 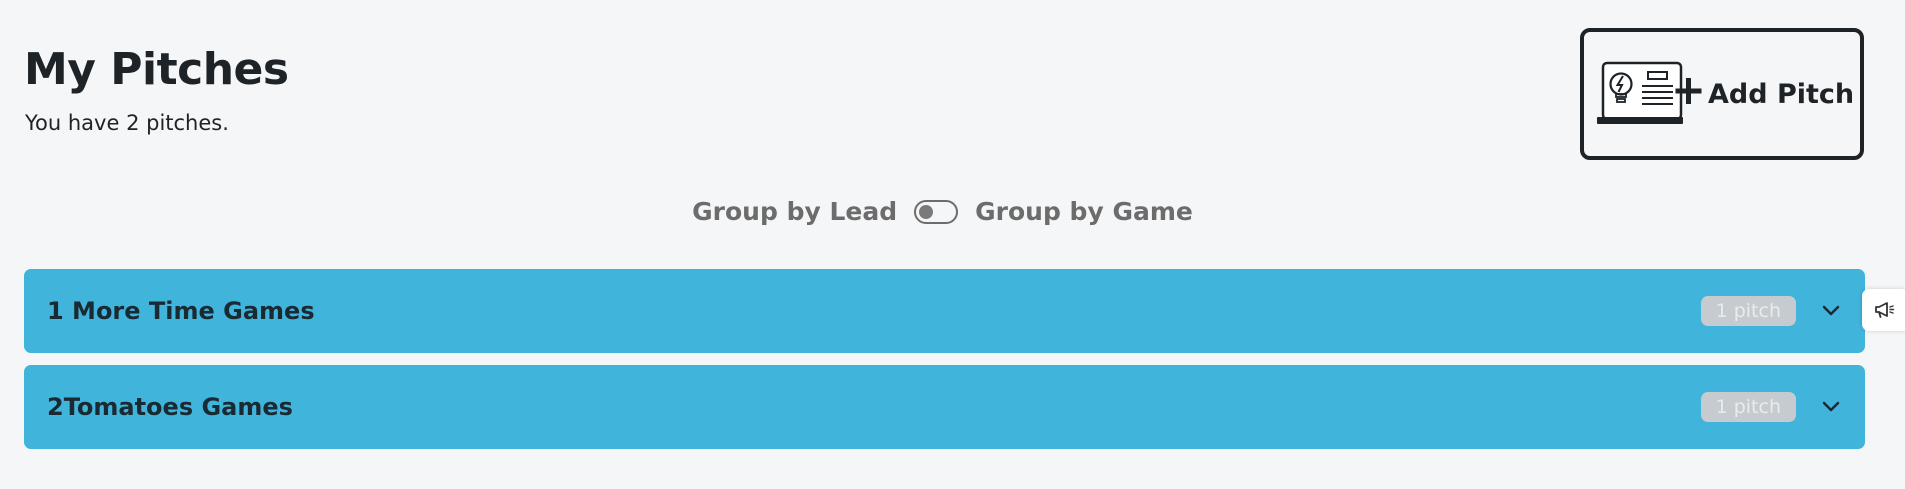 What do you see at coordinates (181, 311) in the screenshot?
I see `group-name: 1 More Time Games` at bounding box center [181, 311].